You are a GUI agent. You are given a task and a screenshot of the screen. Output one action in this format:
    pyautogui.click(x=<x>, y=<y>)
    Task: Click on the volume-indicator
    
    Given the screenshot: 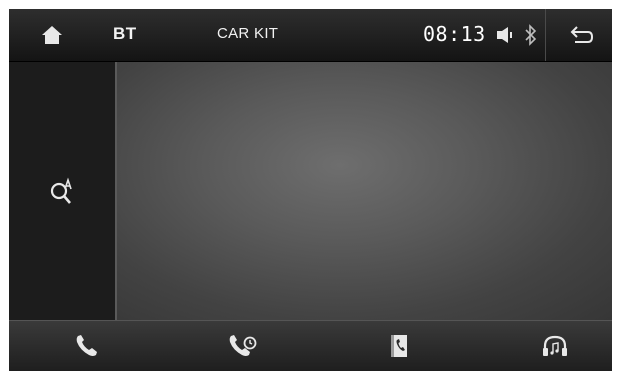 What is the action you would take?
    pyautogui.click(x=506, y=35)
    